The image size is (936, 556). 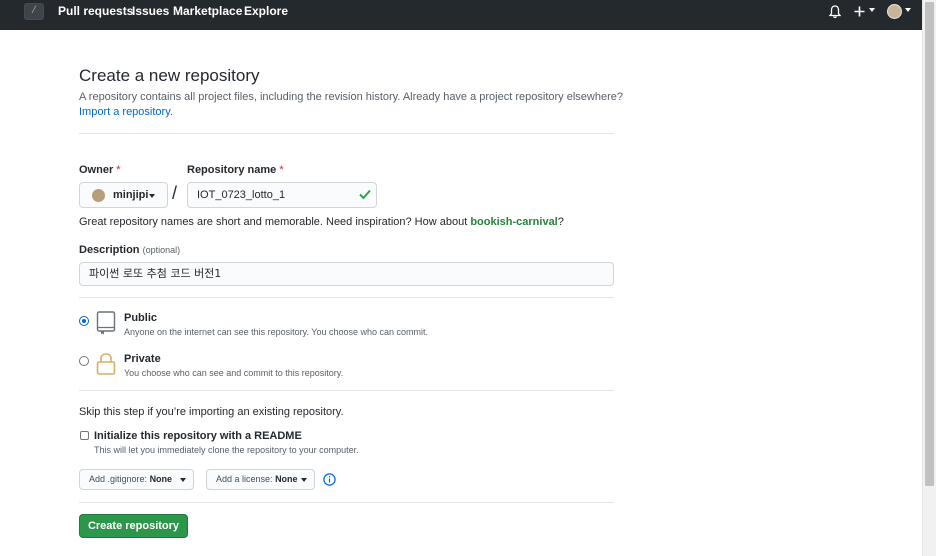 I want to click on license-select: Add a license: None, so click(x=260, y=479).